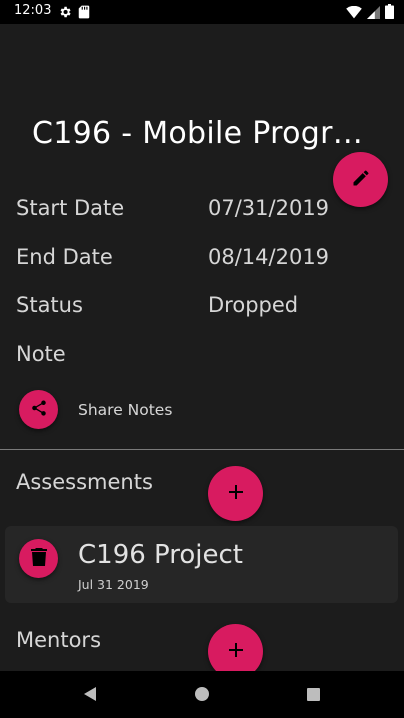 The width and height of the screenshot is (404, 718). I want to click on edit-course-button, so click(360, 179).